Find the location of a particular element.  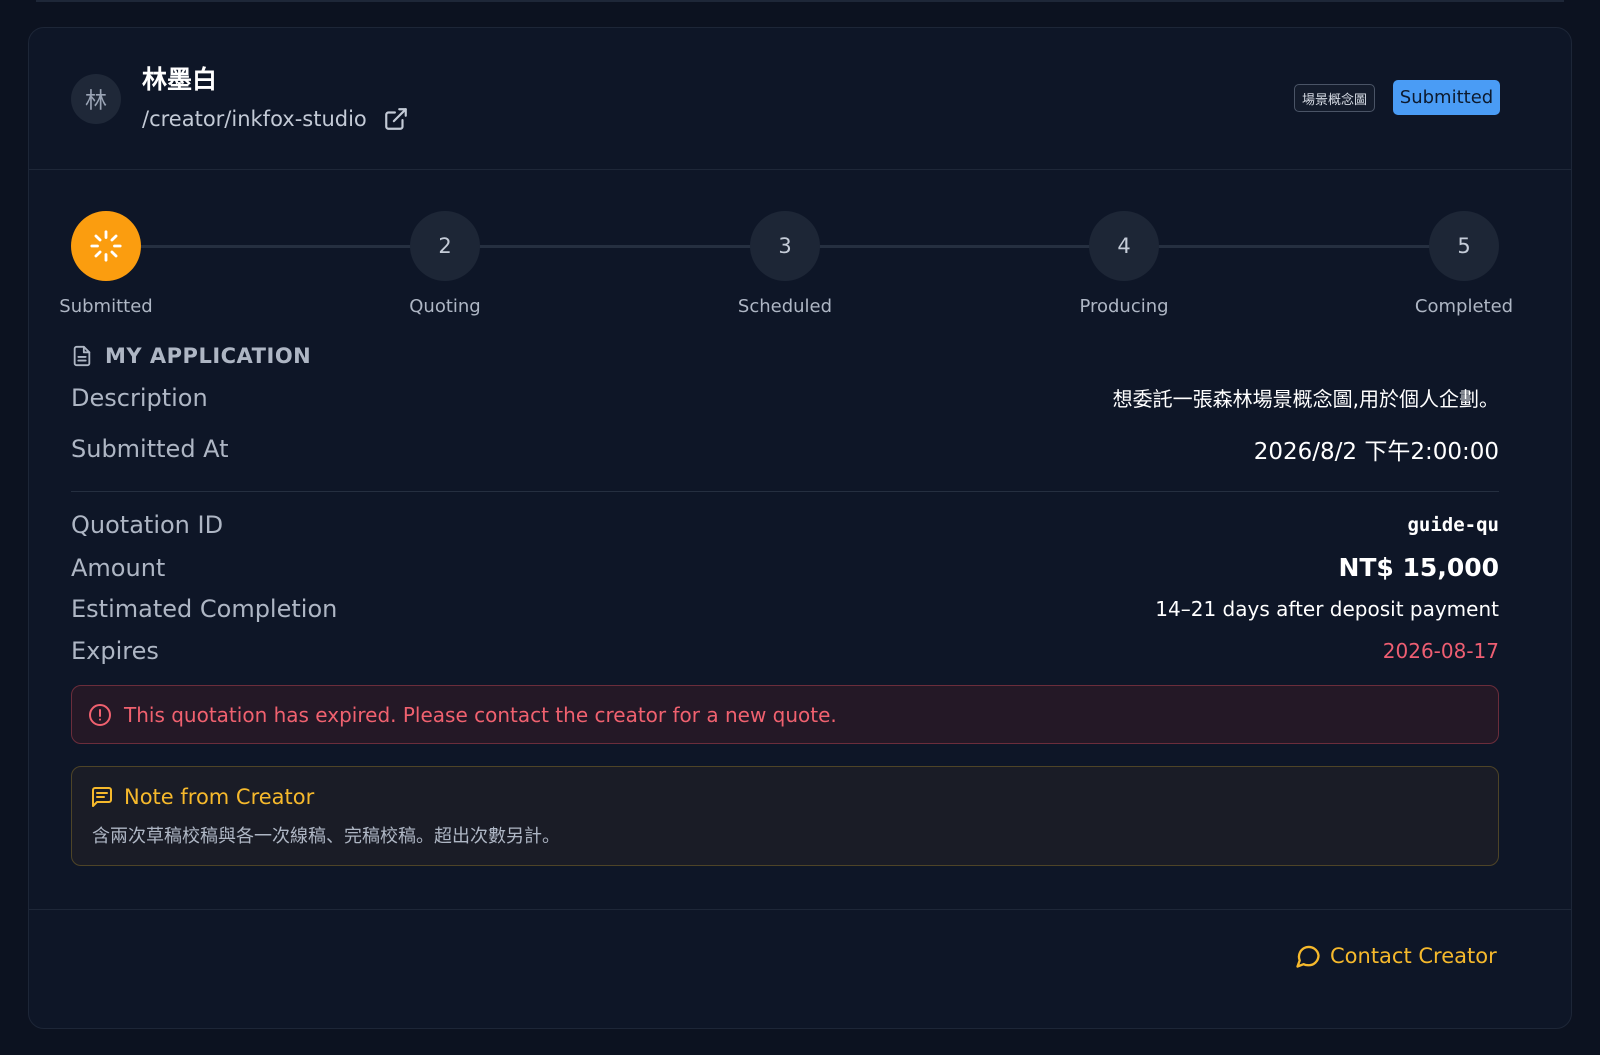

step-label: Completed is located at coordinates (1464, 306).